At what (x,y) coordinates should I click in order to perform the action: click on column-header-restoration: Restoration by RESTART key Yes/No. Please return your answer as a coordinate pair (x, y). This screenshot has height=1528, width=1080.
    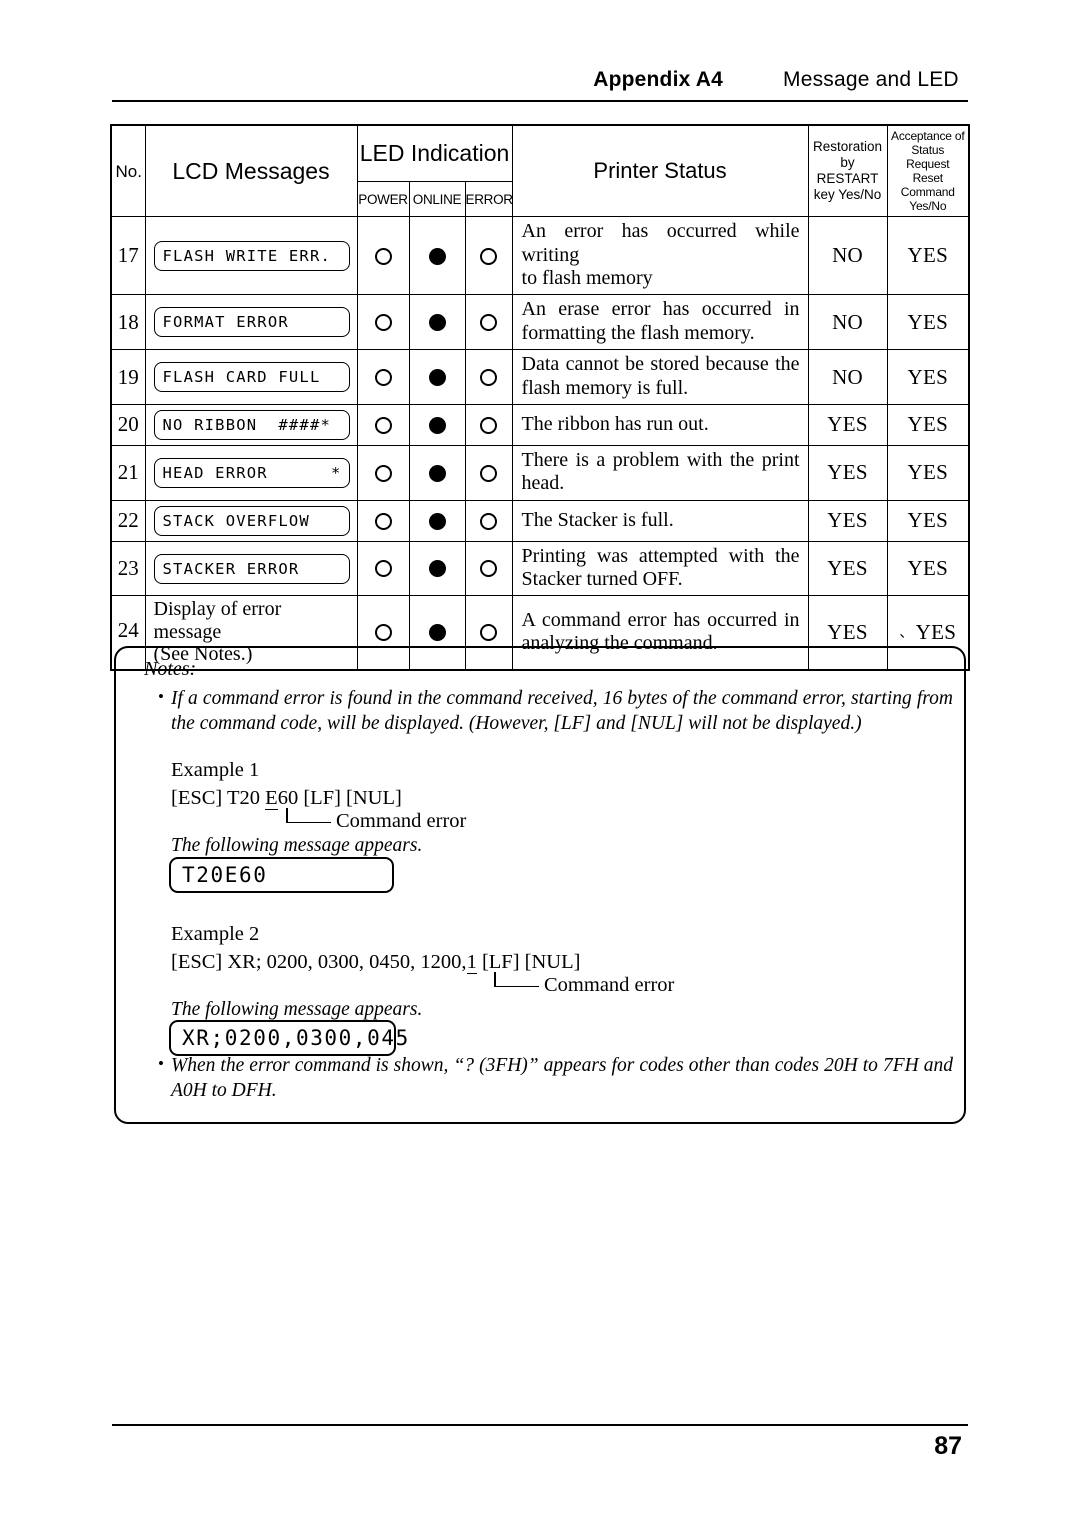
    Looking at the image, I should click on (847, 171).